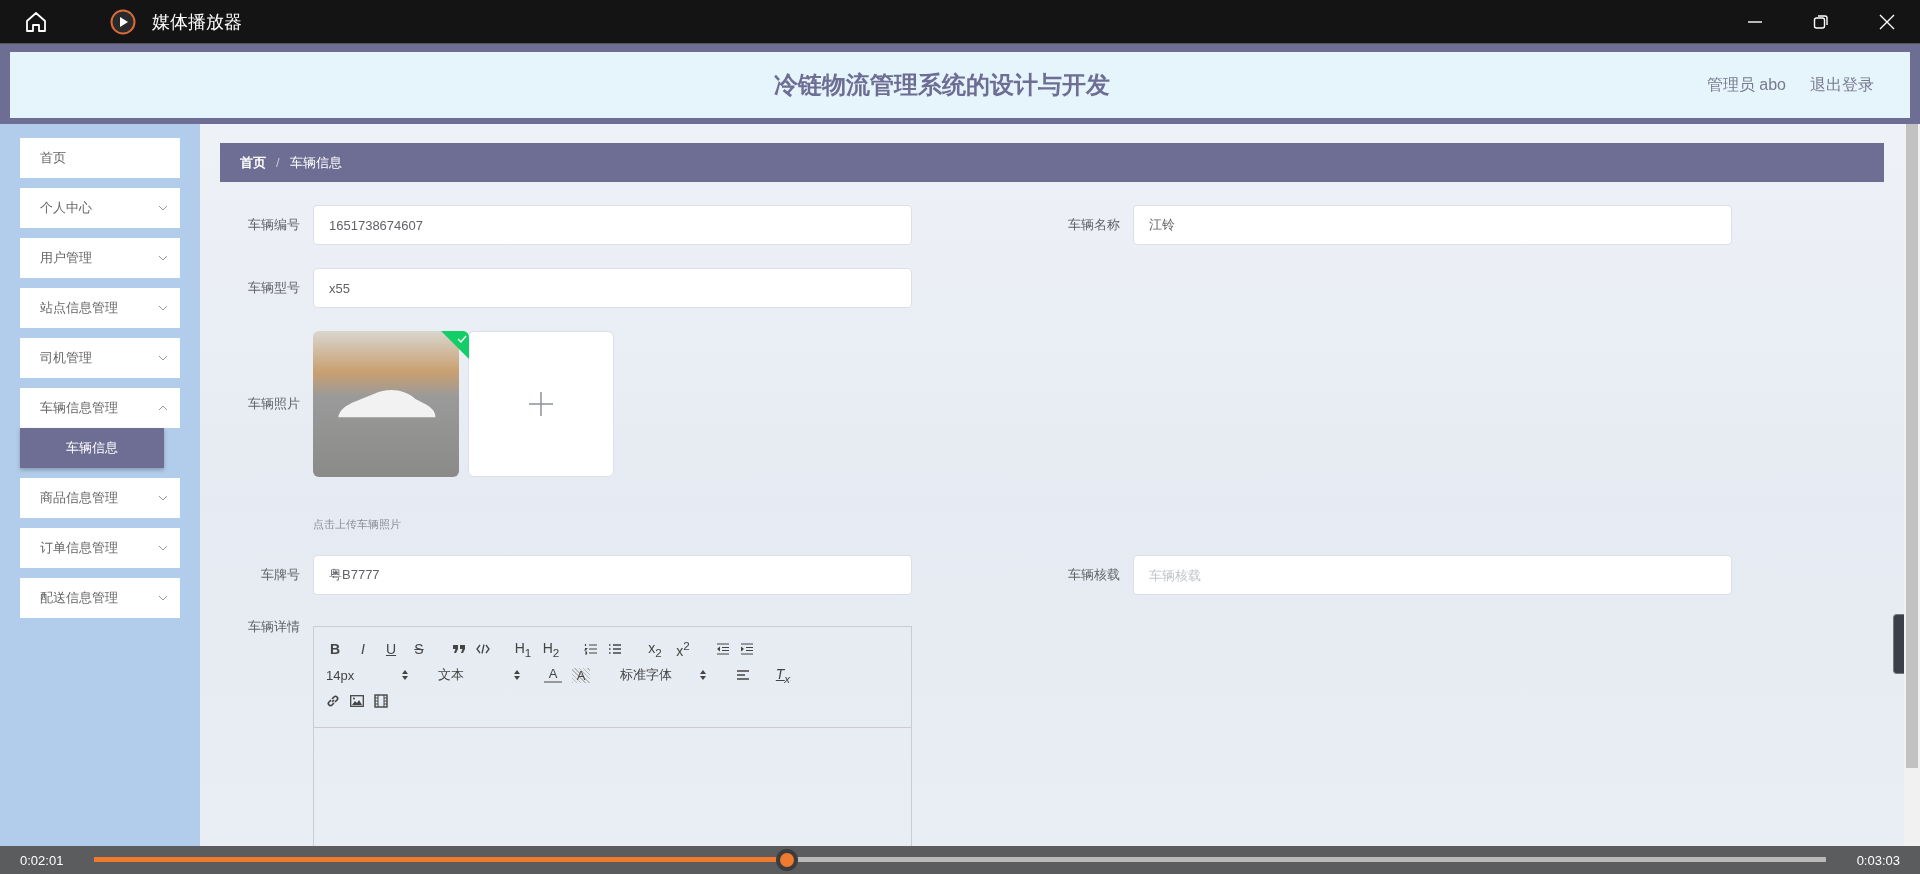 This screenshot has height=874, width=1920. I want to click on upload-hint: 点击上传车辆照片, so click(357, 524).